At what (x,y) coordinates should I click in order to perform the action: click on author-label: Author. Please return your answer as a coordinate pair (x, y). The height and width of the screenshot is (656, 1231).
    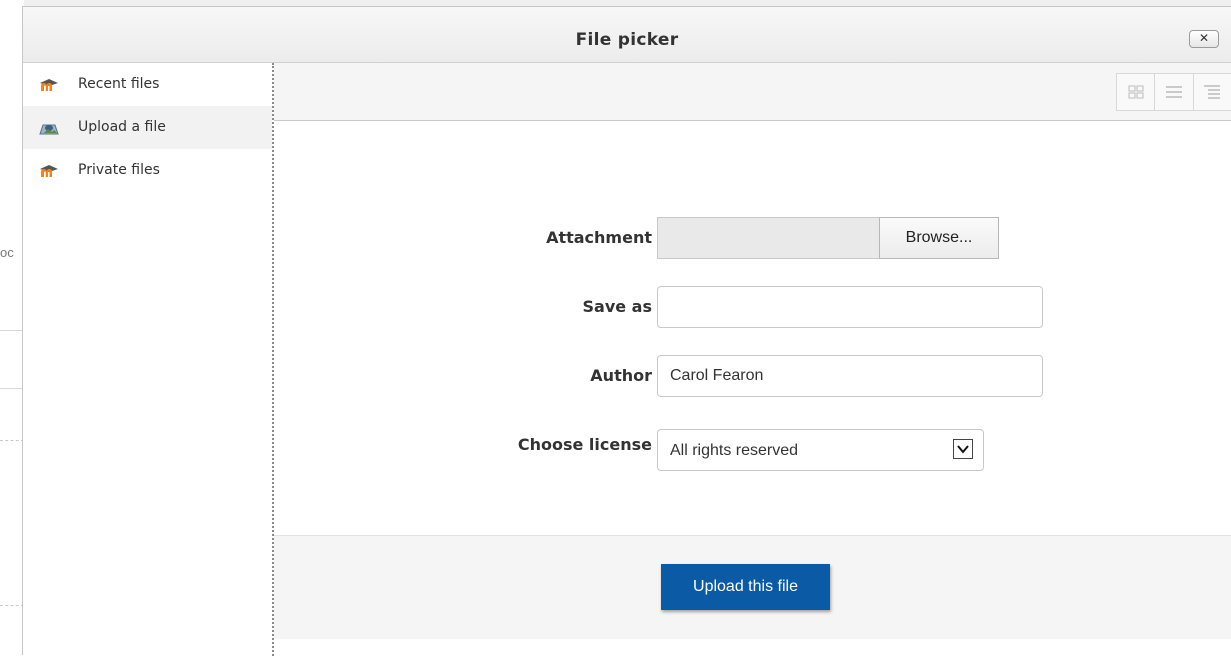
    Looking at the image, I should click on (621, 375).